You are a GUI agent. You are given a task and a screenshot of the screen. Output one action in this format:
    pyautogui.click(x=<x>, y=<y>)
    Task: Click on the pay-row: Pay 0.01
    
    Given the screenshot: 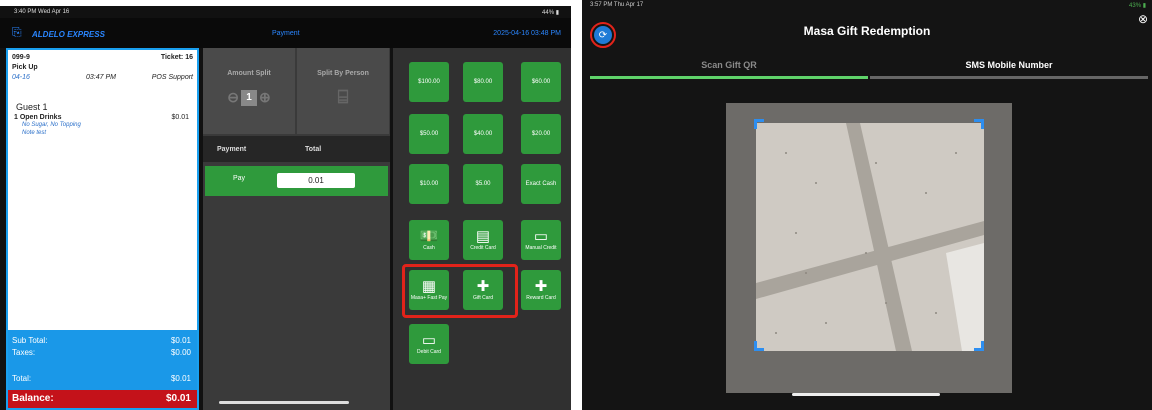 What is the action you would take?
    pyautogui.click(x=296, y=181)
    